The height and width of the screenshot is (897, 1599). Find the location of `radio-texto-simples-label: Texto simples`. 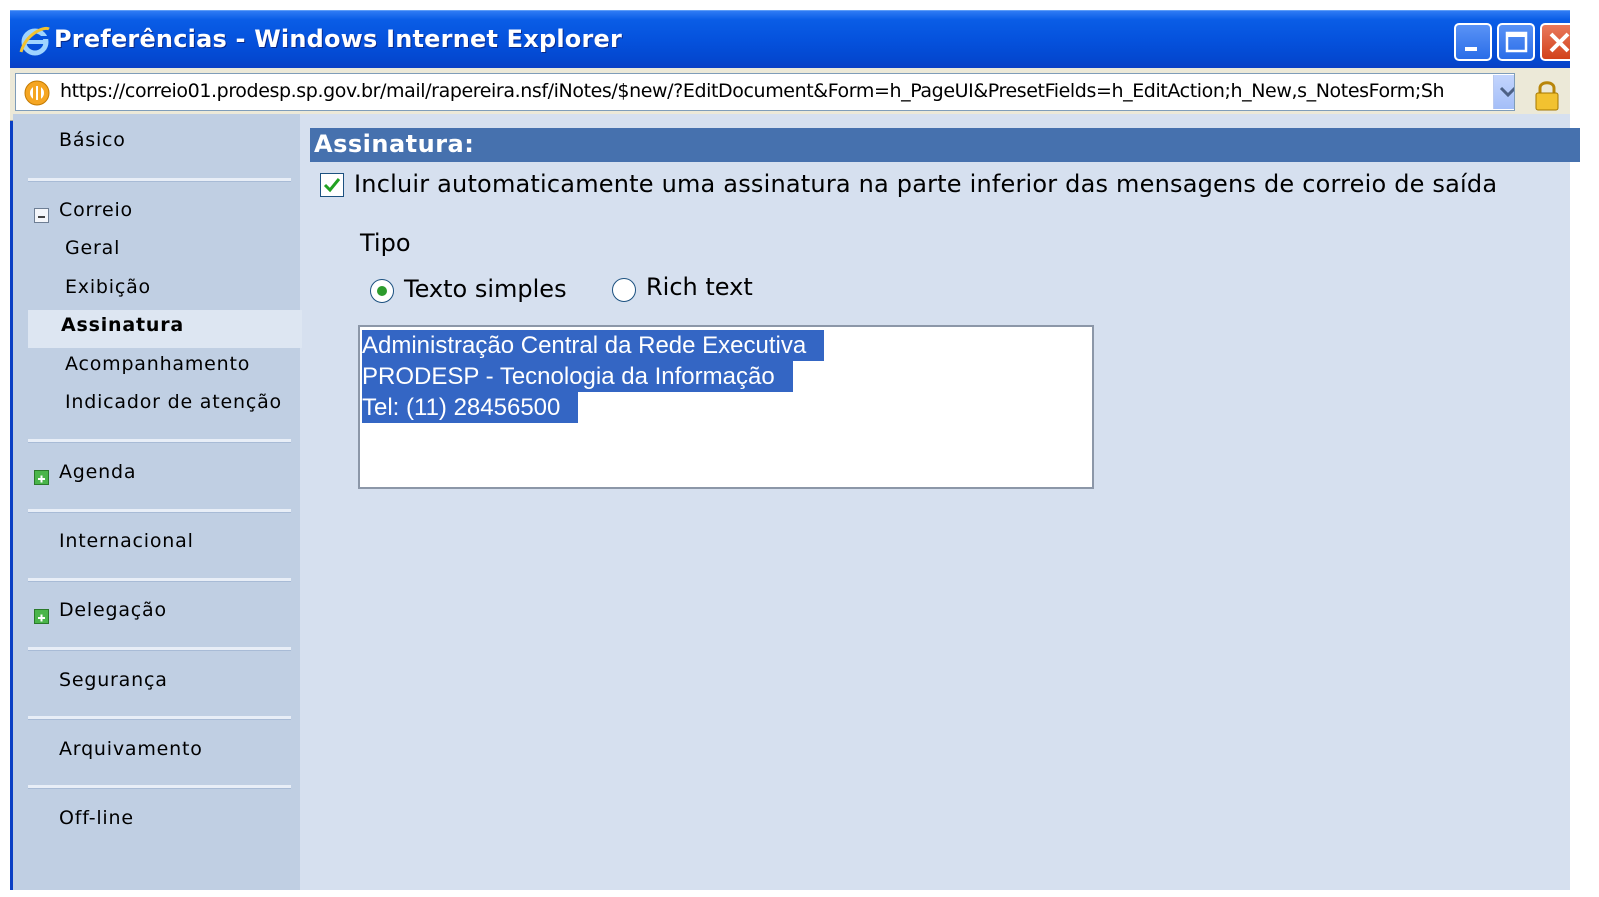

radio-texto-simples-label: Texto simples is located at coordinates (485, 289).